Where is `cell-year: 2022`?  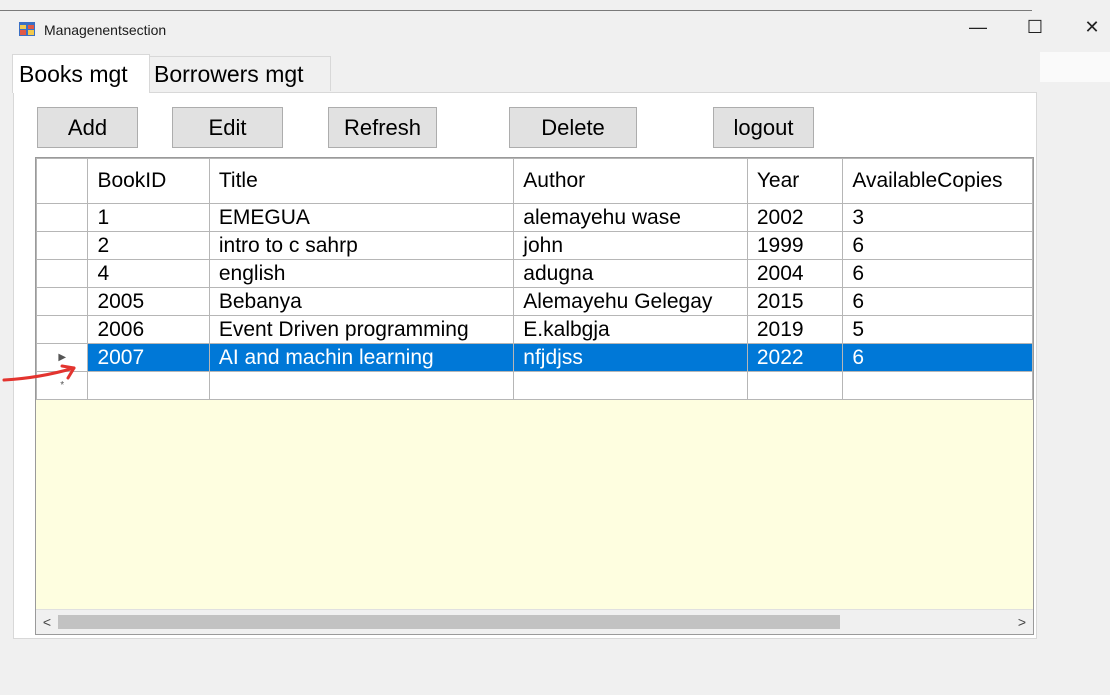 cell-year: 2022 is located at coordinates (795, 357).